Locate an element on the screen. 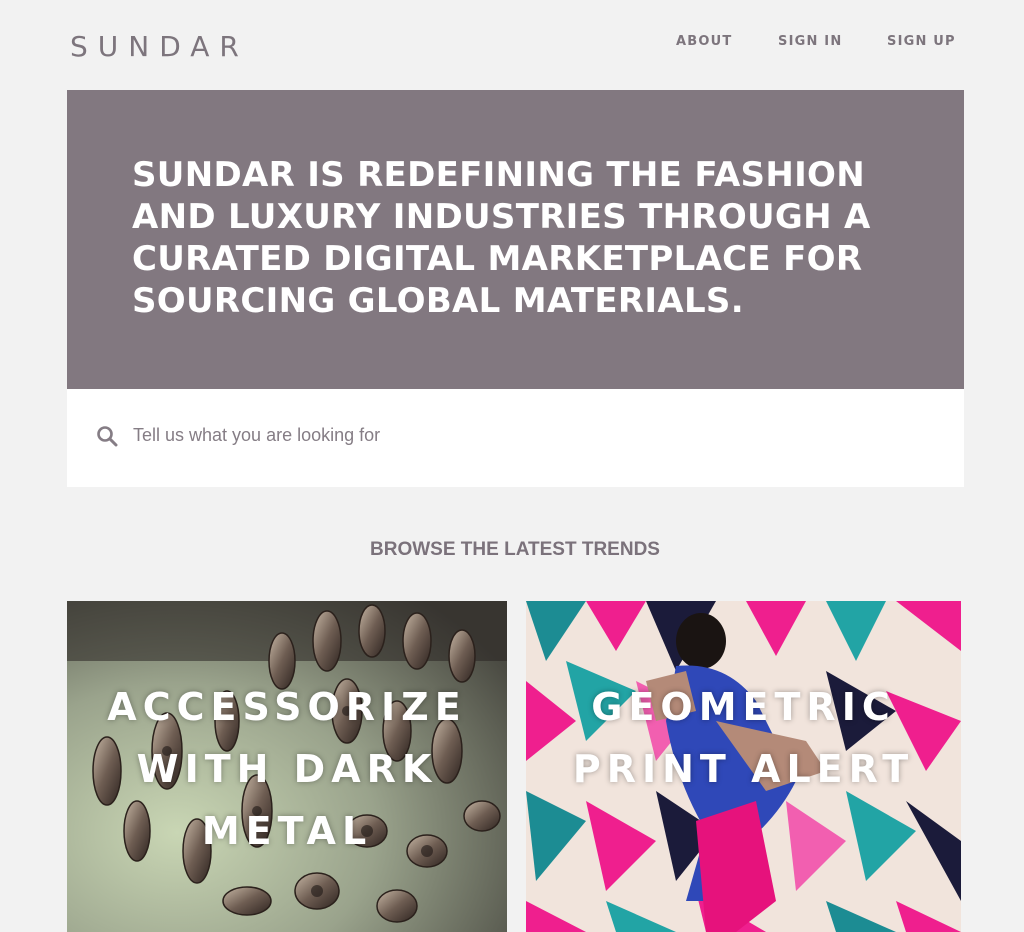  search-input is located at coordinates (523, 435).